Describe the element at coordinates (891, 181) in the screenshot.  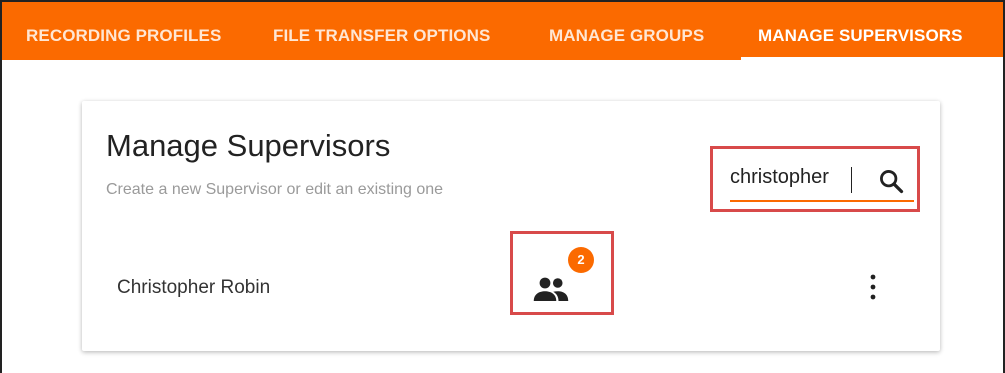
I see `search-icon` at that location.